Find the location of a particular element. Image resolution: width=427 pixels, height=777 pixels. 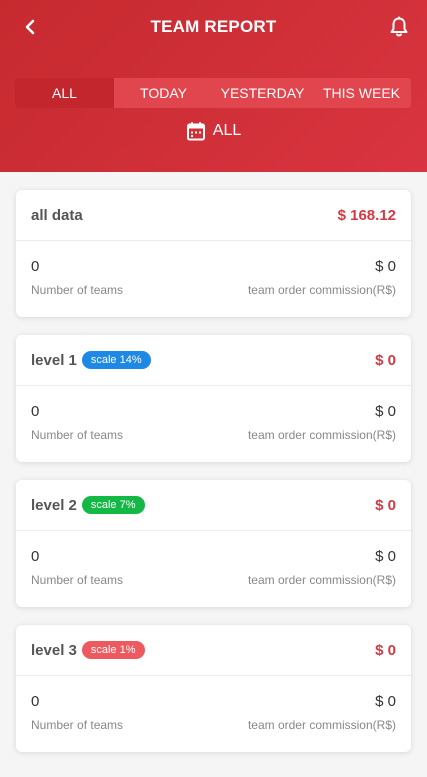

page-title: TEAM REPORT is located at coordinates (213, 26).